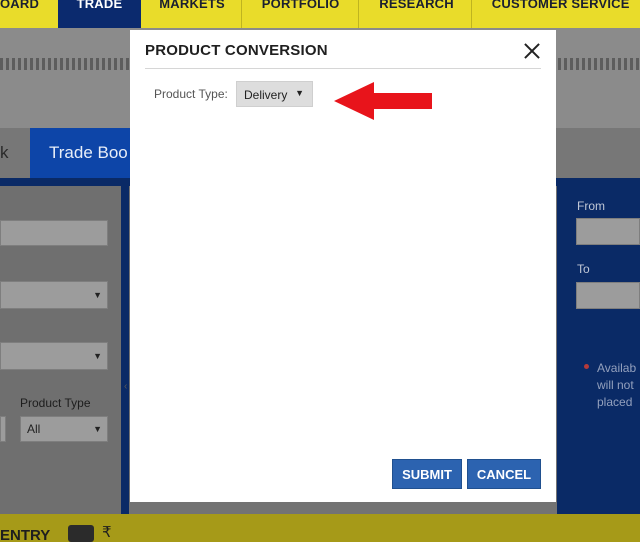 The height and width of the screenshot is (542, 640). Describe the element at coordinates (191, 94) in the screenshot. I see `product-type-label: Product Type:` at that location.